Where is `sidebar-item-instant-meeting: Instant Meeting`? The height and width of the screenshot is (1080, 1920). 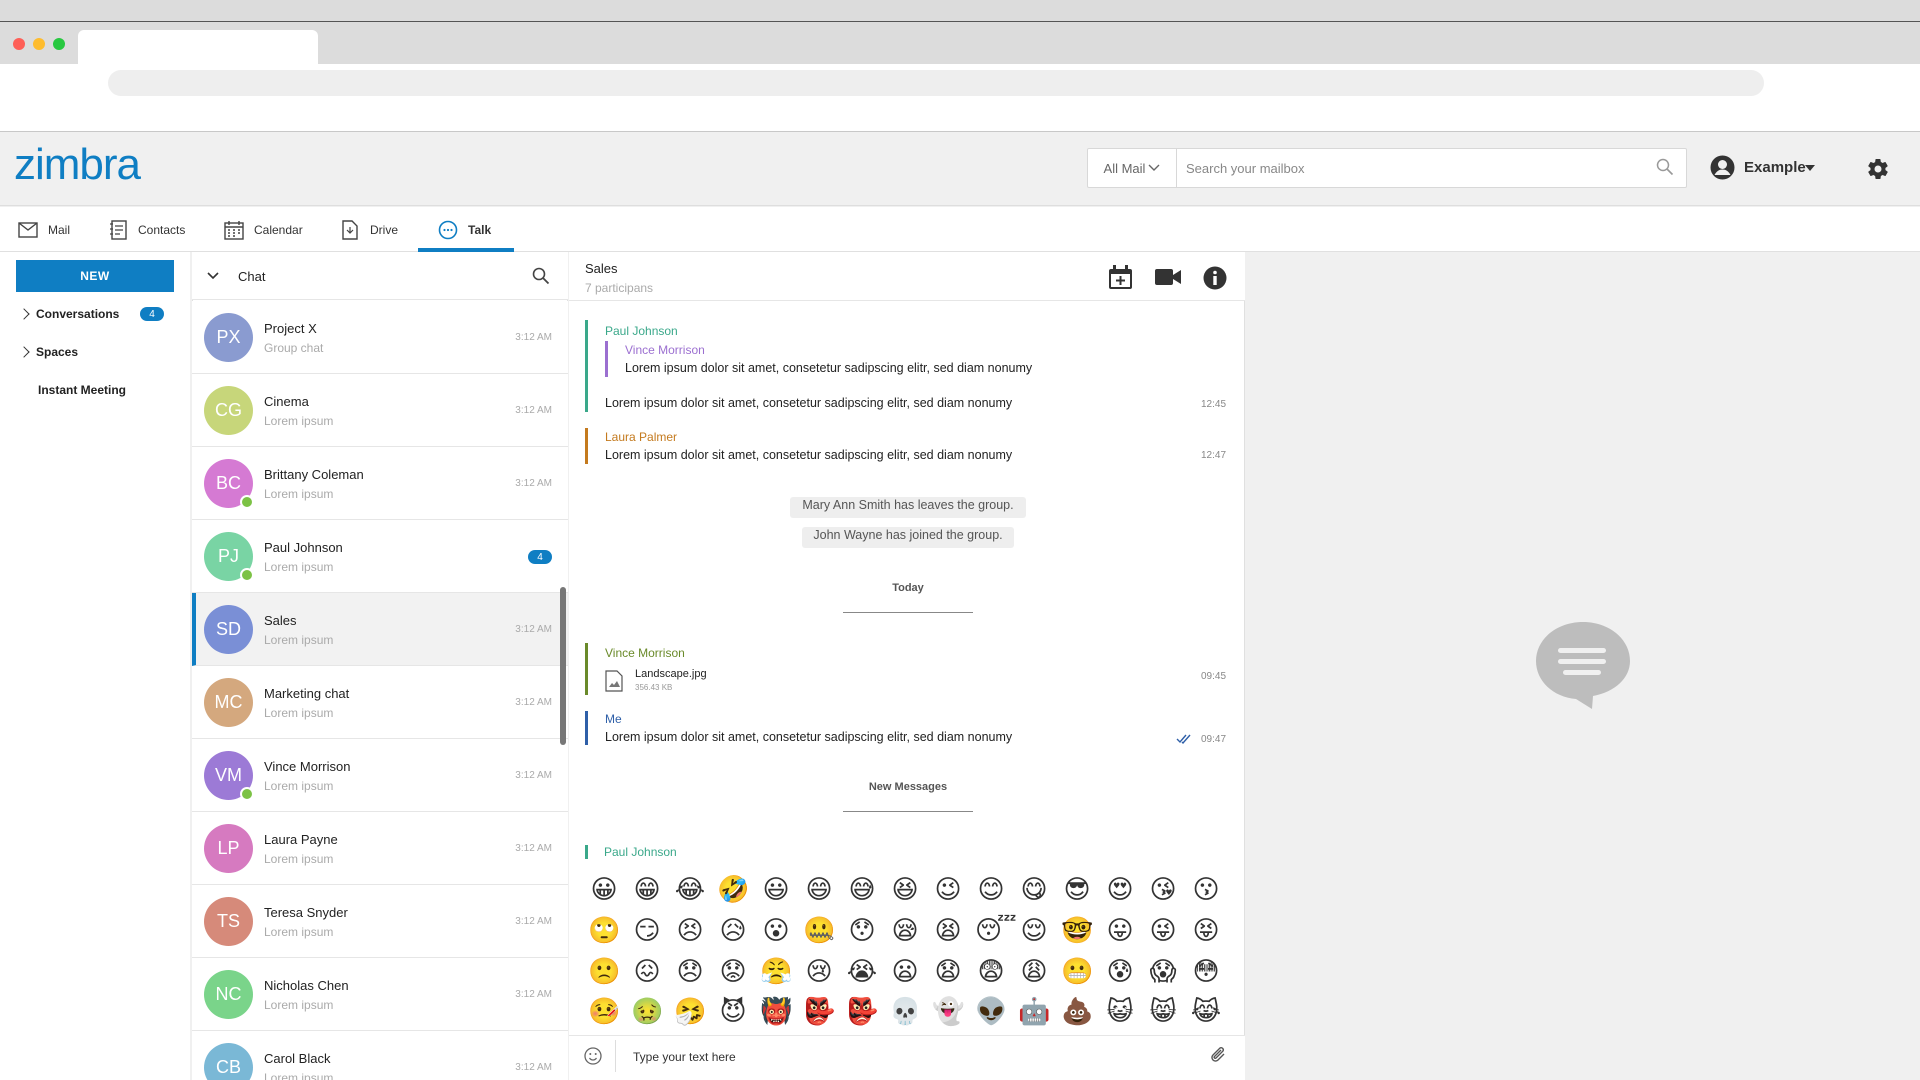
sidebar-item-instant-meeting: Instant Meeting is located at coordinates (82, 390).